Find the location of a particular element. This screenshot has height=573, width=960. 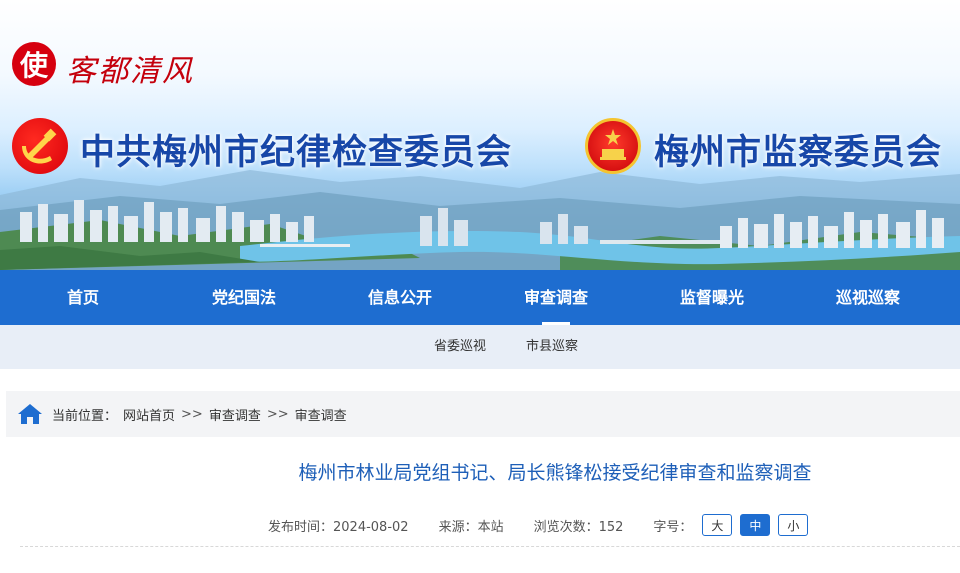

breadcrumb-link-home: 网站首页 is located at coordinates (149, 414).